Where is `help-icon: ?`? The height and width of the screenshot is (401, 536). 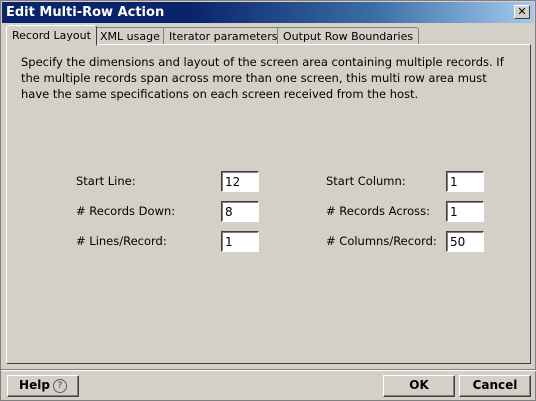
help-icon: ? is located at coordinates (59, 385).